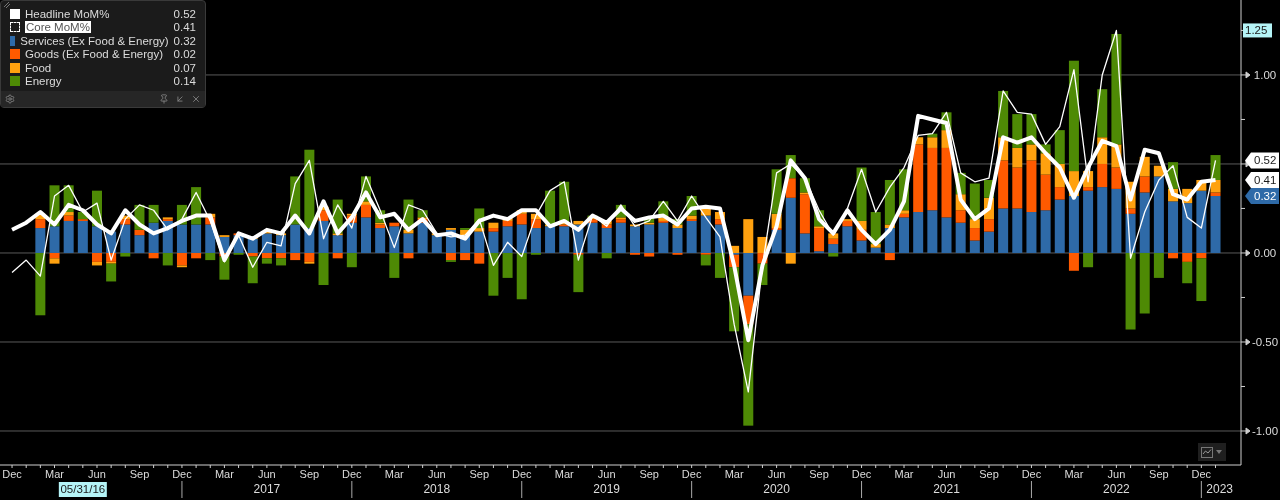 The image size is (1280, 500). What do you see at coordinates (184, 67) in the screenshot?
I see `legend-value: 0.07` at bounding box center [184, 67].